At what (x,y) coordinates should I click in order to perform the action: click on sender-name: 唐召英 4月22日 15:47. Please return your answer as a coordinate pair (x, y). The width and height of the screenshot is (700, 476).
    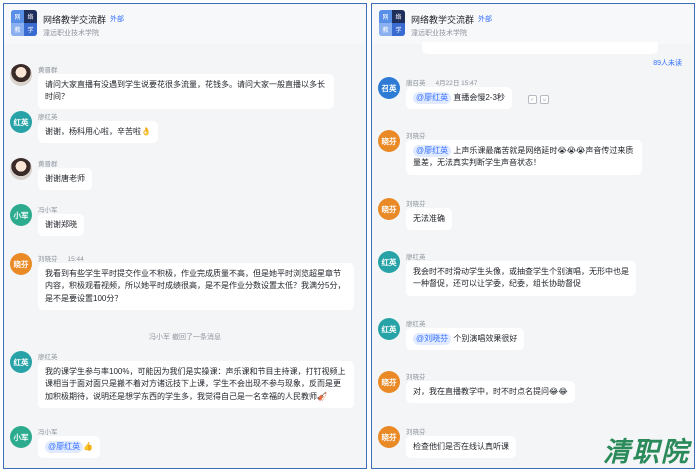
    Looking at the image, I should click on (441, 82).